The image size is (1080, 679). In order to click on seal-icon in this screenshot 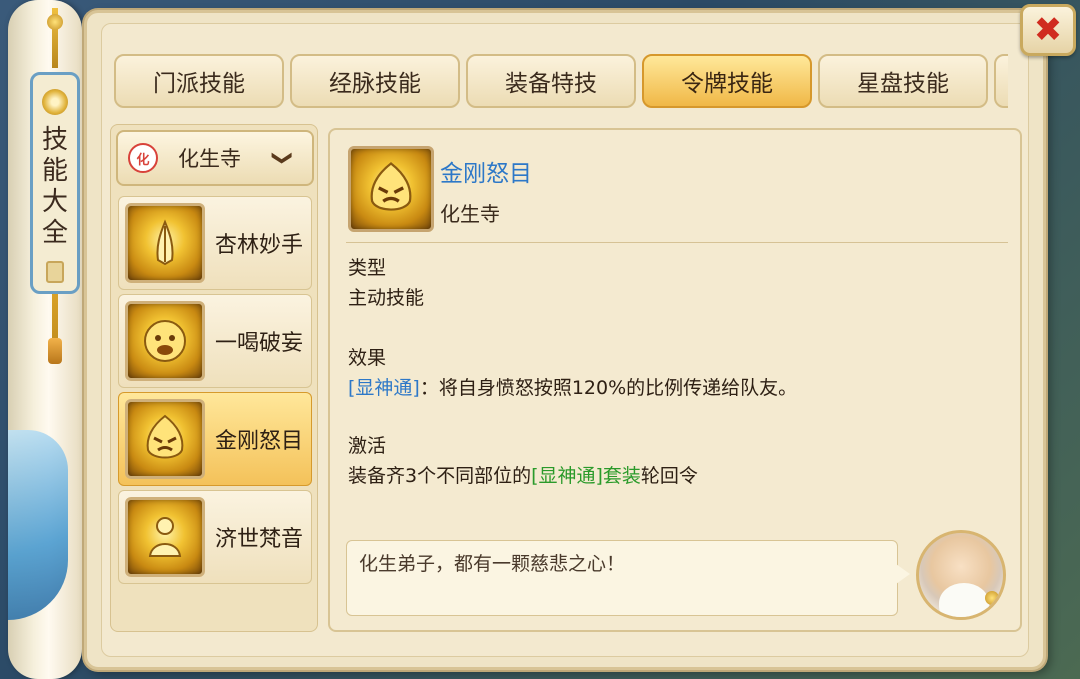, I will do `click(55, 272)`.